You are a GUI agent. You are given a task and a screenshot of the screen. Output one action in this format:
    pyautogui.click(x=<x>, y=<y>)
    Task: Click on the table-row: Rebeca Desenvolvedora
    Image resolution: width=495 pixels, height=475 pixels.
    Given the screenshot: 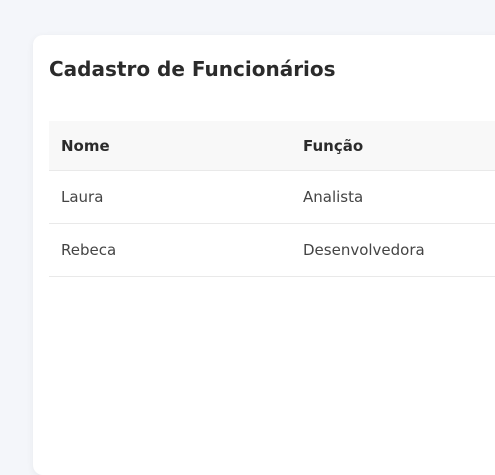 What is the action you would take?
    pyautogui.click(x=272, y=250)
    